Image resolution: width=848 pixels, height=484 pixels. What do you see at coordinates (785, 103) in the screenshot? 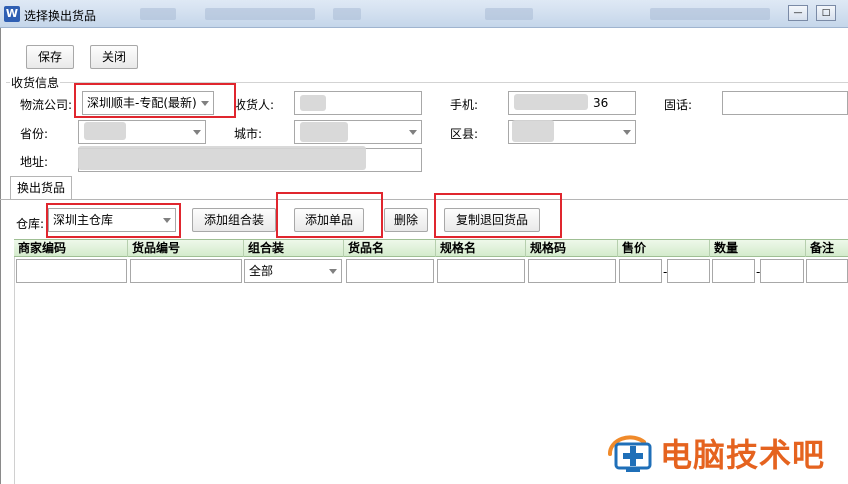
I see `landline-input` at bounding box center [785, 103].